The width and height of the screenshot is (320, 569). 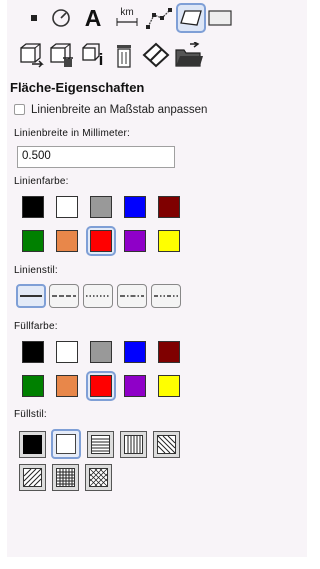 I want to click on trash-icon, so click(x=124, y=56).